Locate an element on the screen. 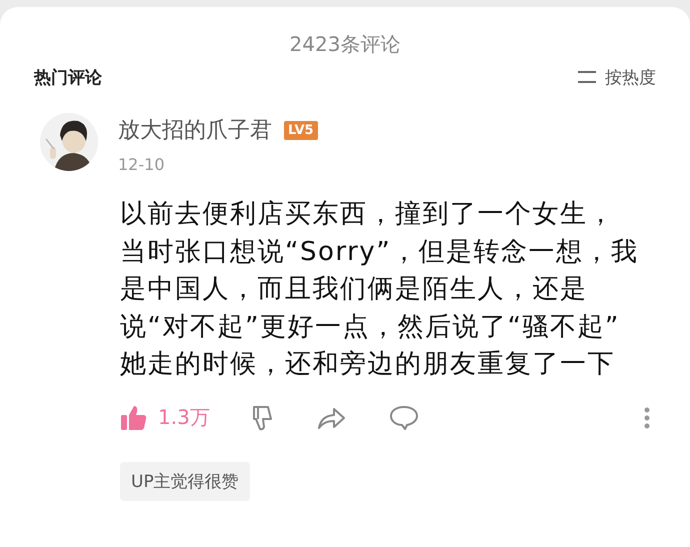  username: 放大招的爪子君 is located at coordinates (195, 130).